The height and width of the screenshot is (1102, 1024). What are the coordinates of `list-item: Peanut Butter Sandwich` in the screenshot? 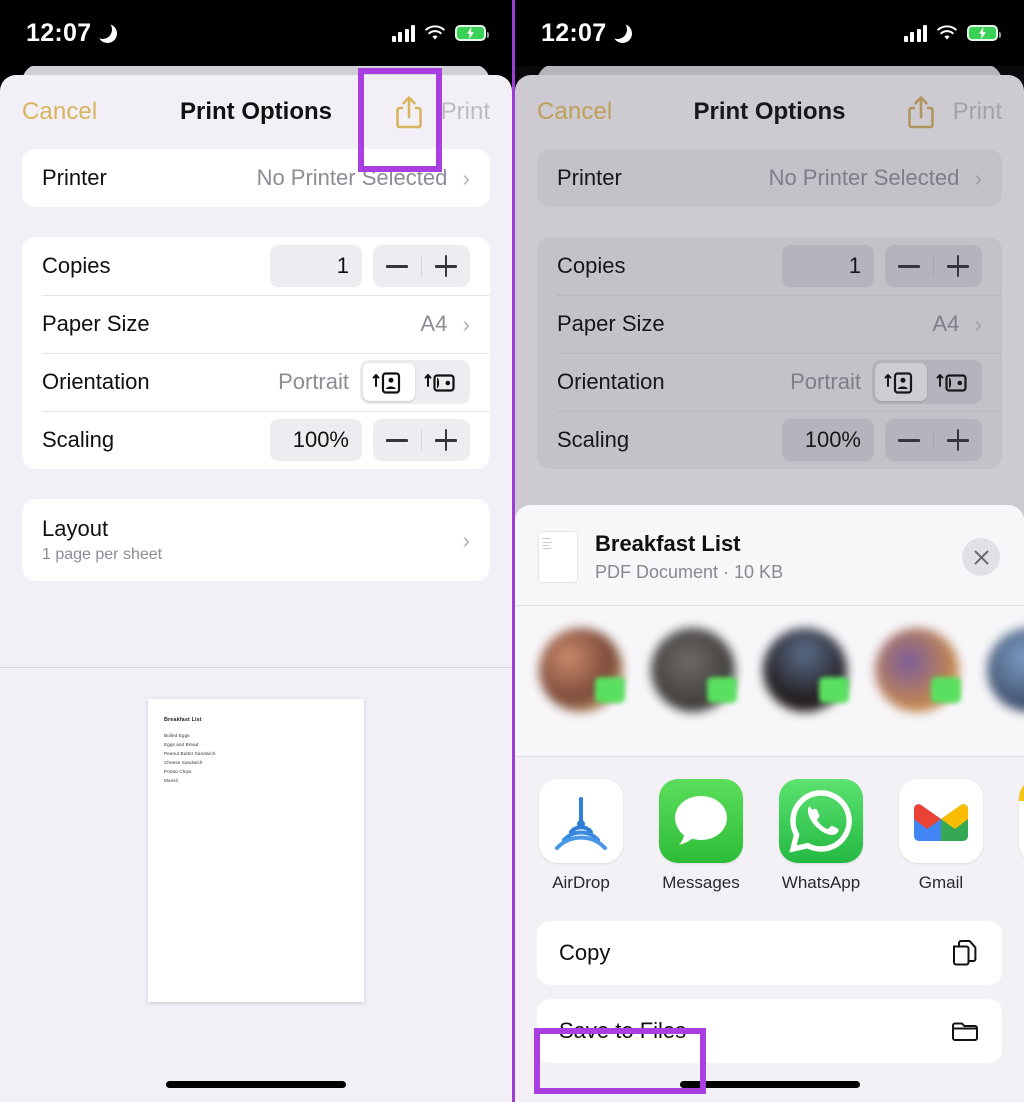 It's located at (190, 753).